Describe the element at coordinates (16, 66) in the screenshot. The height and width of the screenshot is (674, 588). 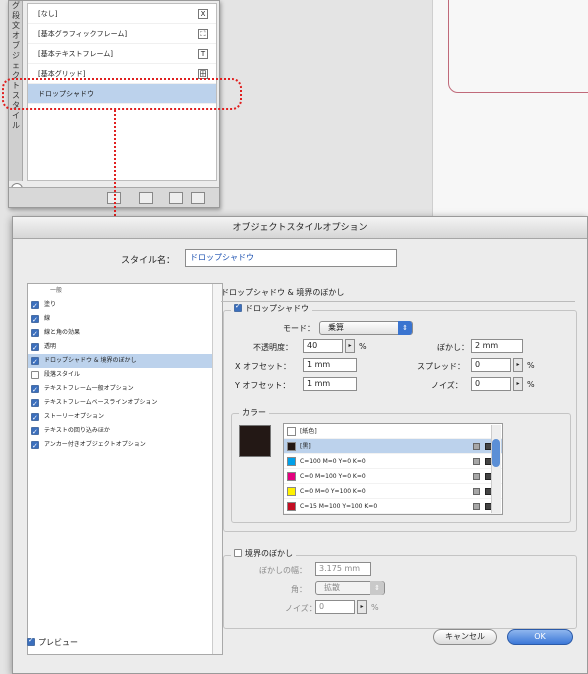
I see `tab-char: ェ` at that location.